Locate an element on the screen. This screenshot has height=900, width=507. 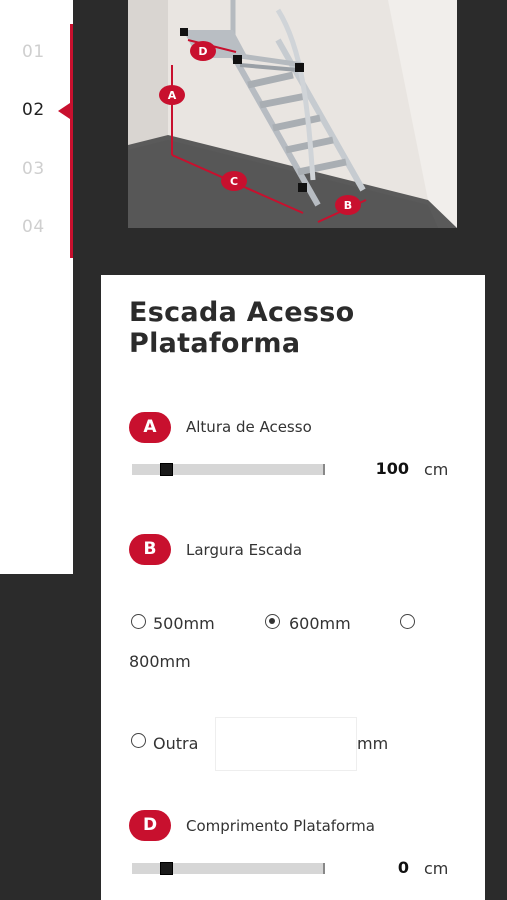
width-600-radio is located at coordinates (272, 621).